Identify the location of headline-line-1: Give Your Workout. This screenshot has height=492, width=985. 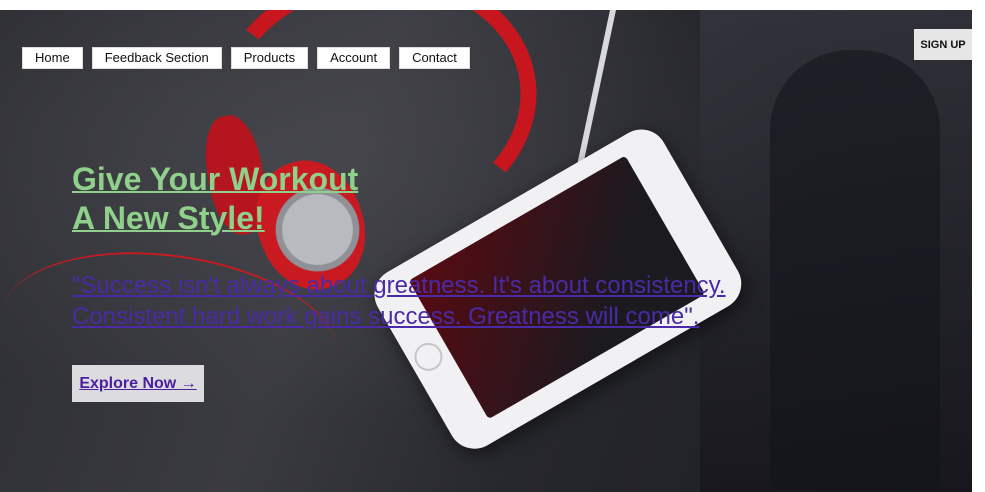
(215, 179).